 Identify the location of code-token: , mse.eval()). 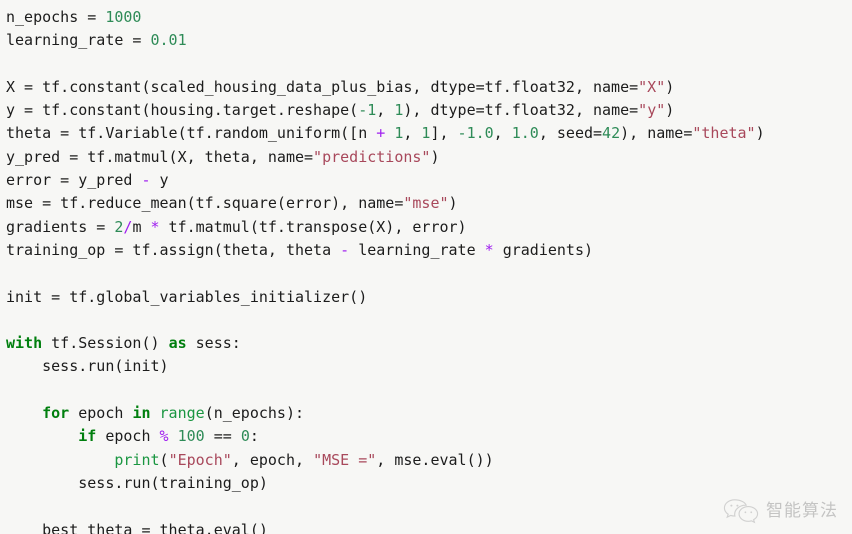
(435, 459).